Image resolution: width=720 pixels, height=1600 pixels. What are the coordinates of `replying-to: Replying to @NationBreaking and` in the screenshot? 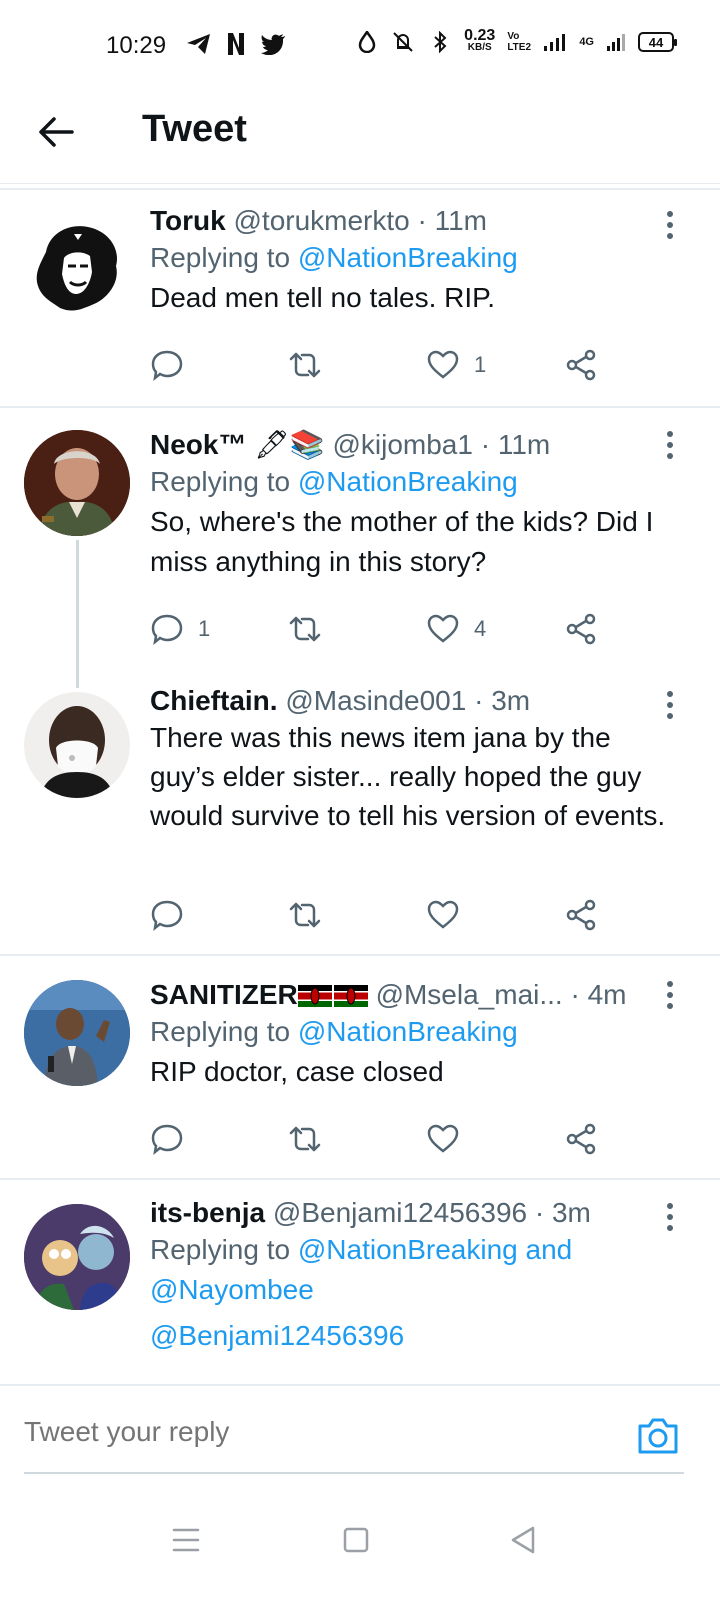 It's located at (361, 1249).